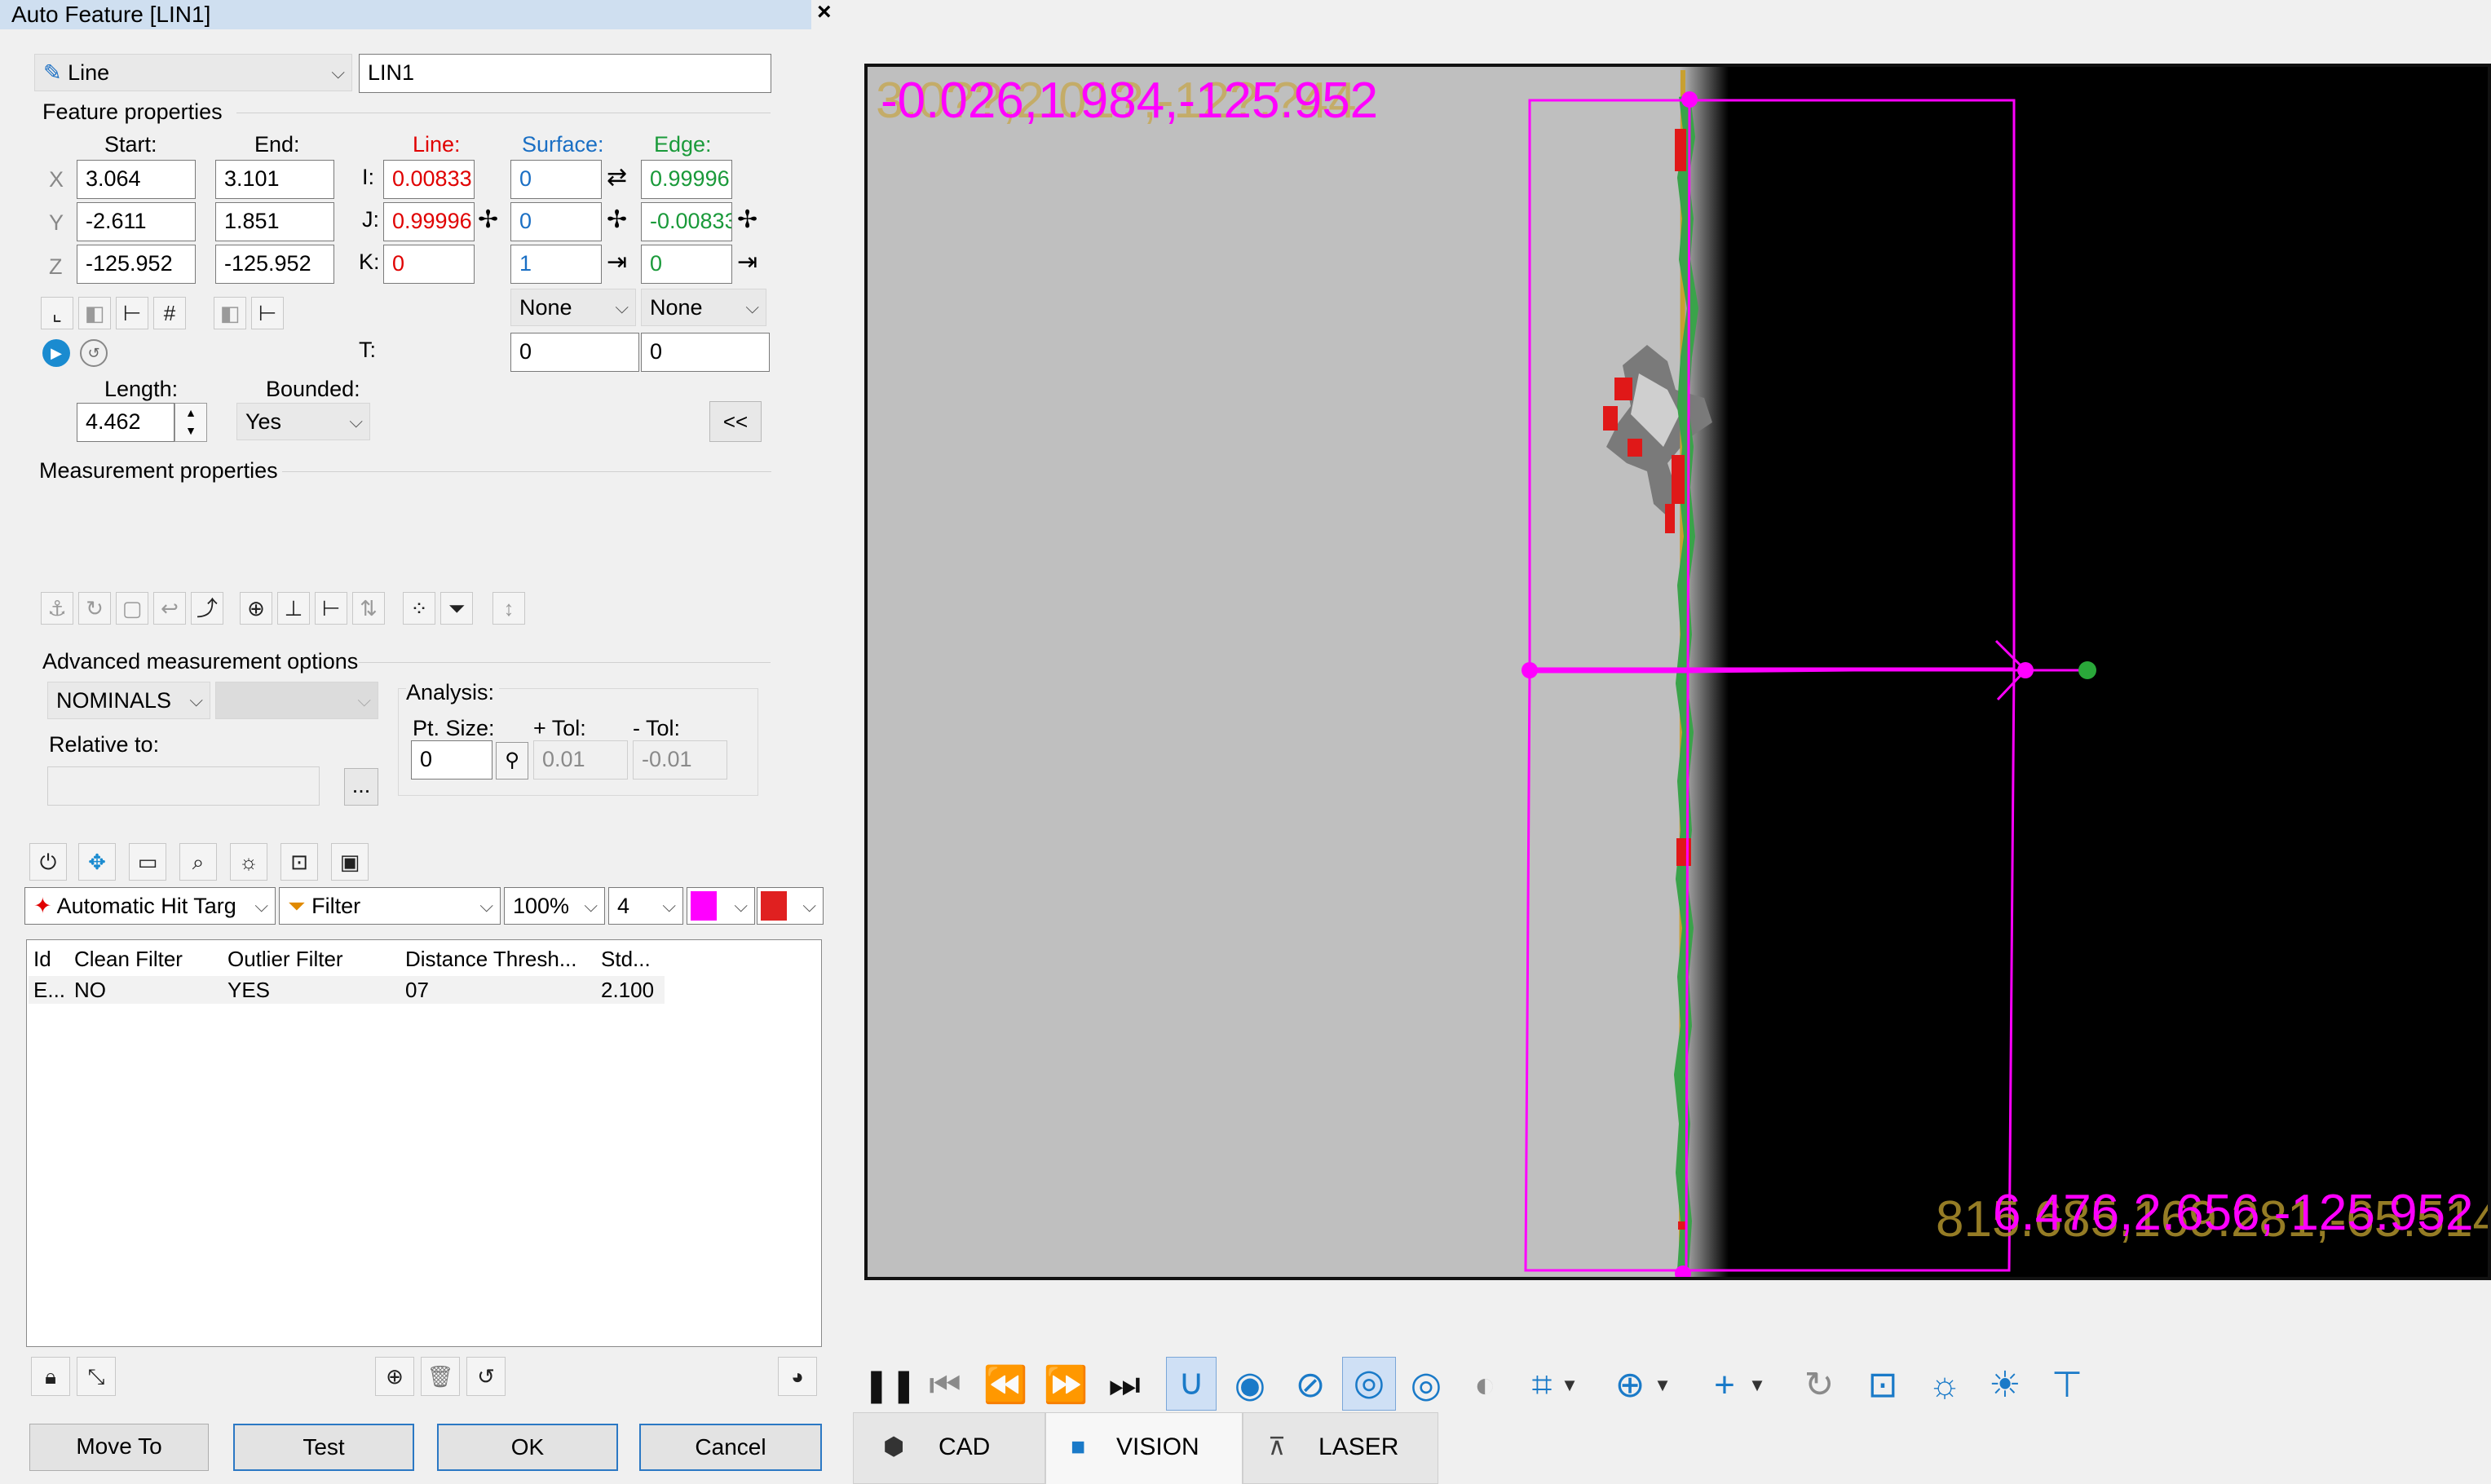 This screenshot has height=1484, width=2491. I want to click on aperture-icon: ◉, so click(1250, 1385).